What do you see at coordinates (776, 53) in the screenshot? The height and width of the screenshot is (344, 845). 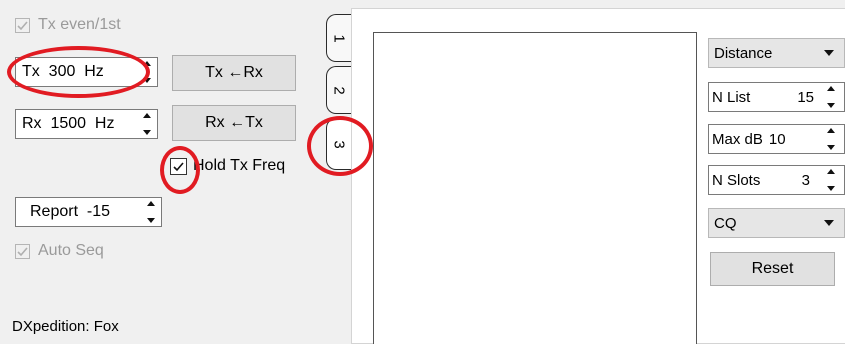 I see `sort-combobox: Distance` at bounding box center [776, 53].